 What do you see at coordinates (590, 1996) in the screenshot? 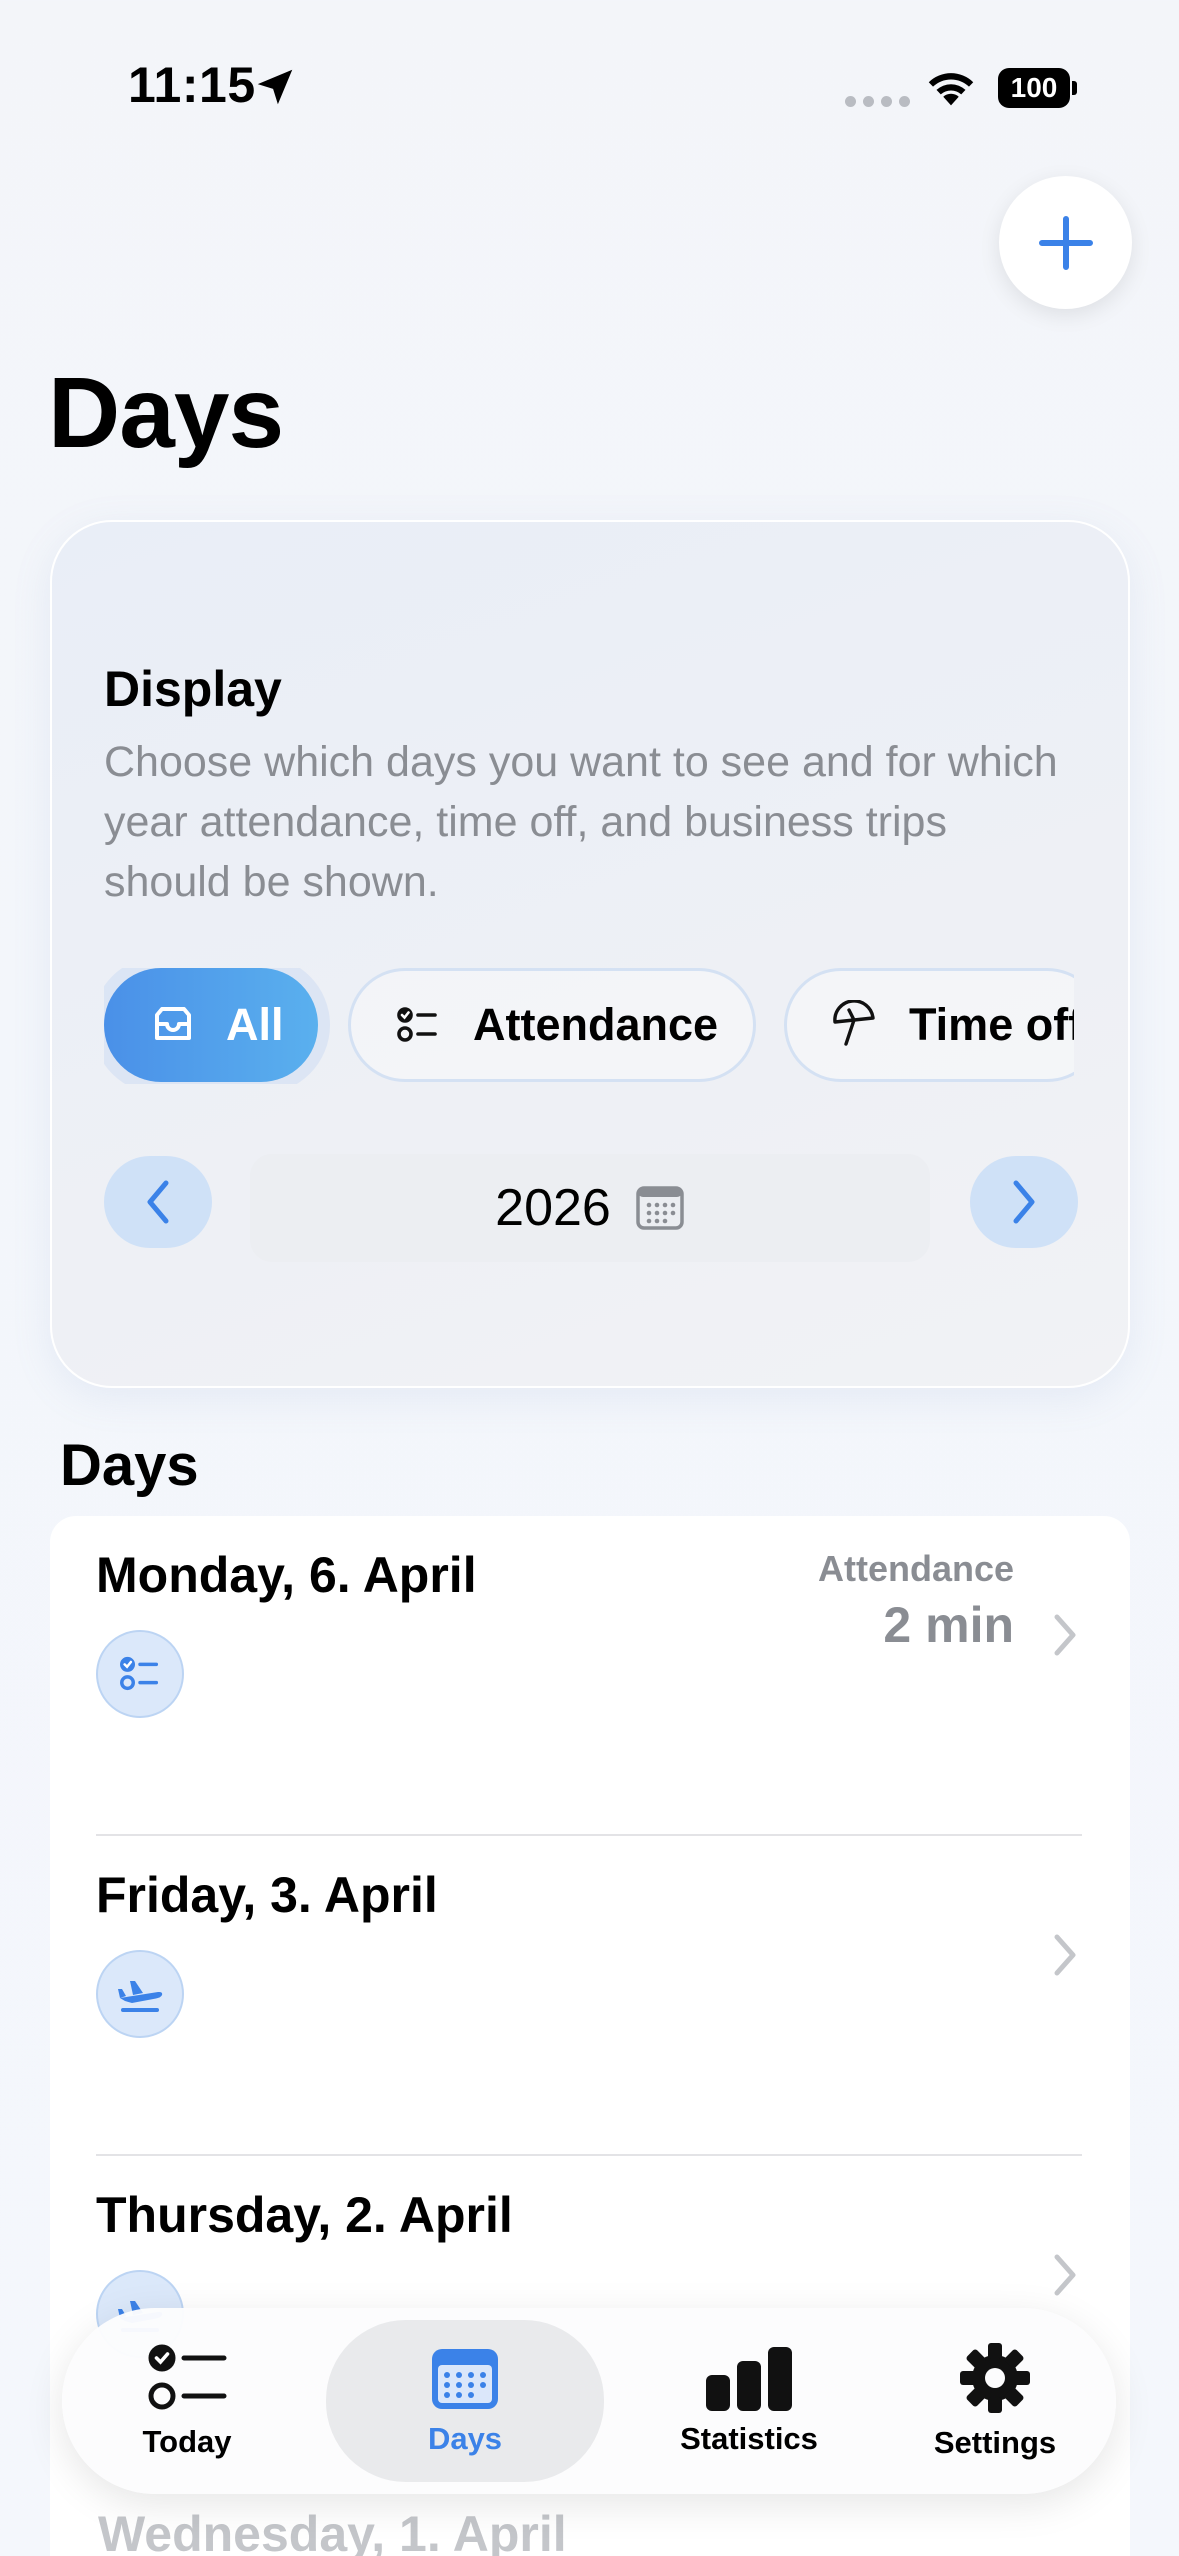
I see `day-row: Friday, 3. April` at bounding box center [590, 1996].